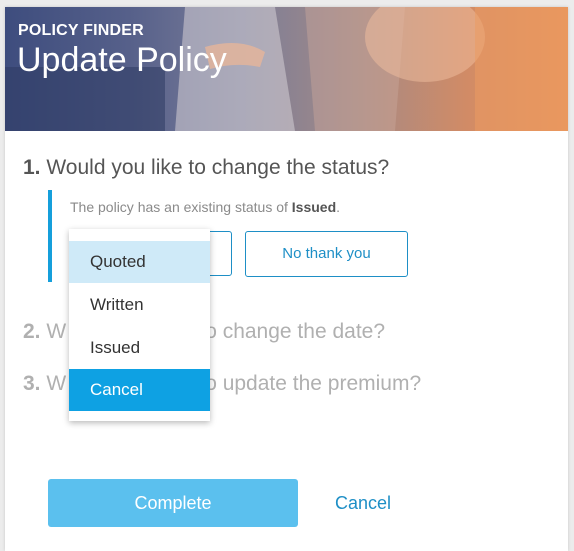 This screenshot has width=574, height=551. I want to click on status-option-cancel: Cancel, so click(139, 390).